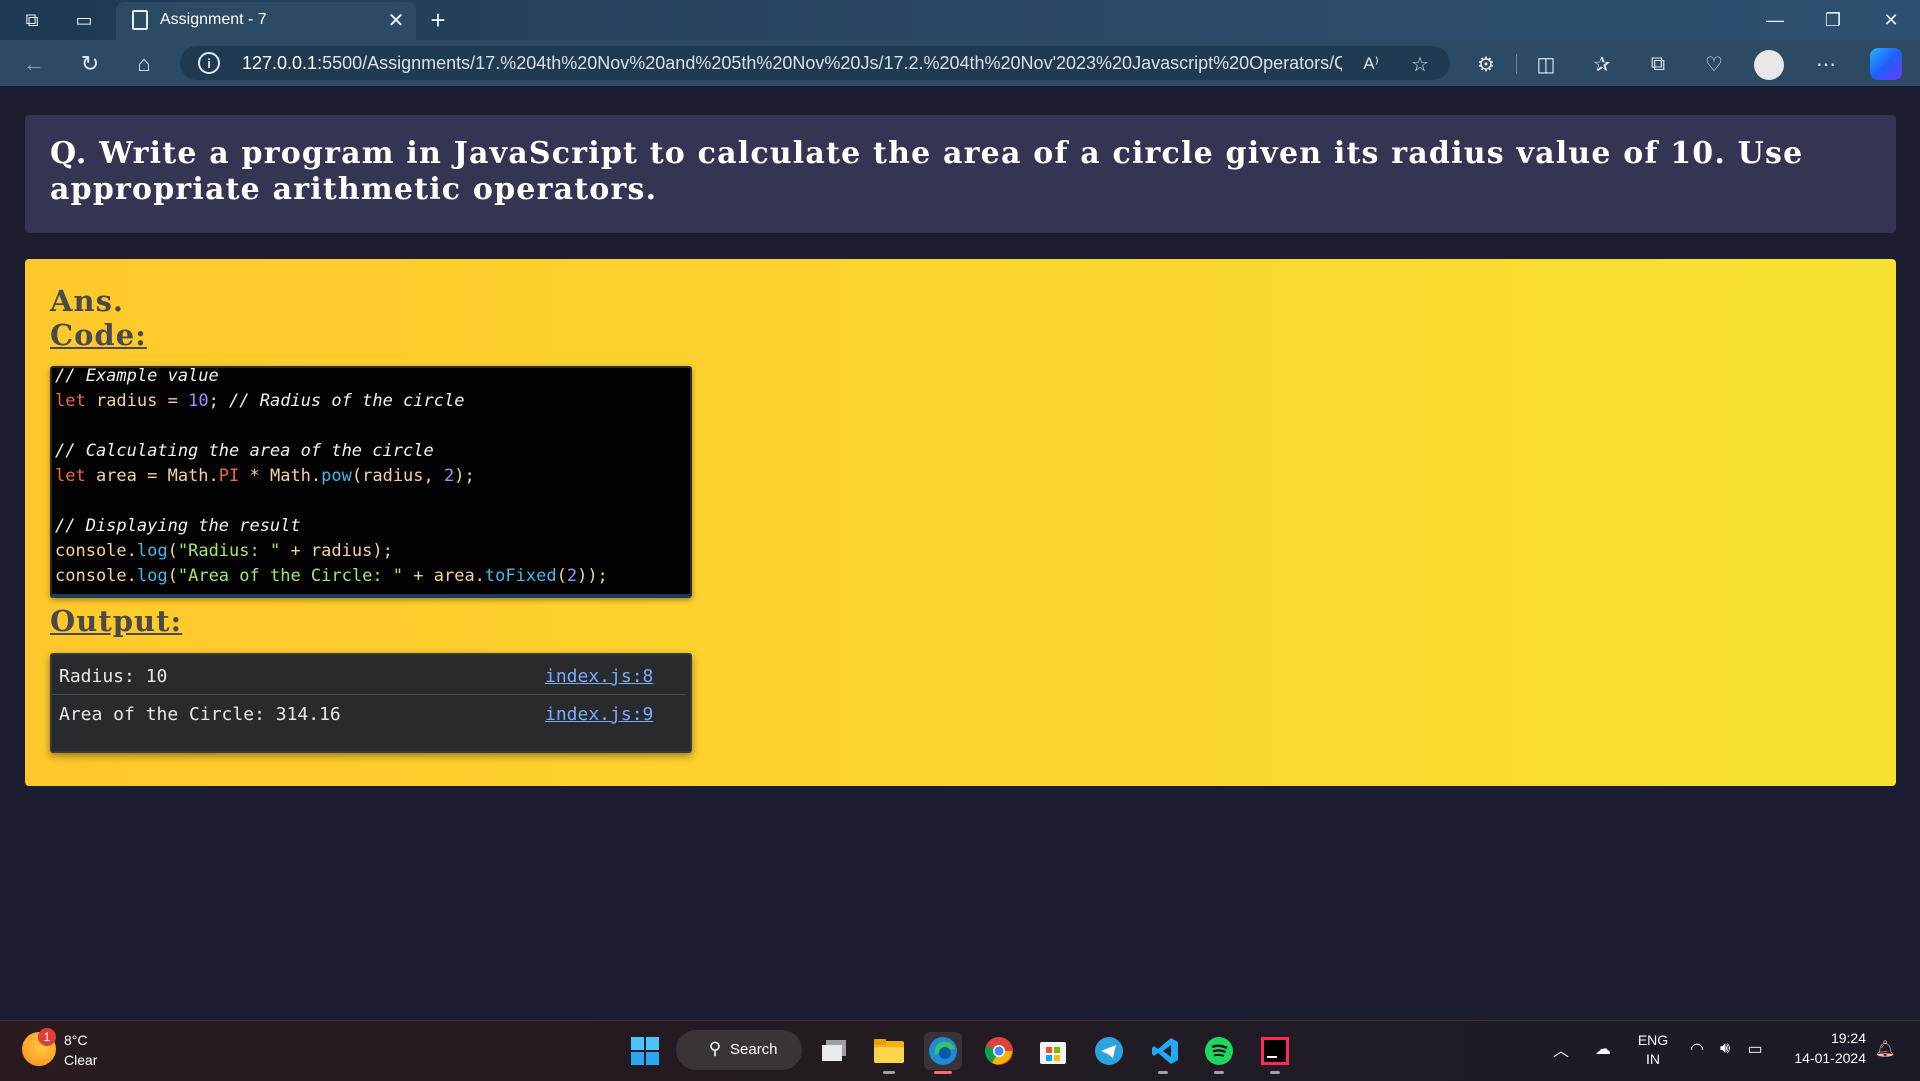 This screenshot has height=1081, width=1920. Describe the element at coordinates (1516, 64) in the screenshot. I see `toolbar-divider` at that location.